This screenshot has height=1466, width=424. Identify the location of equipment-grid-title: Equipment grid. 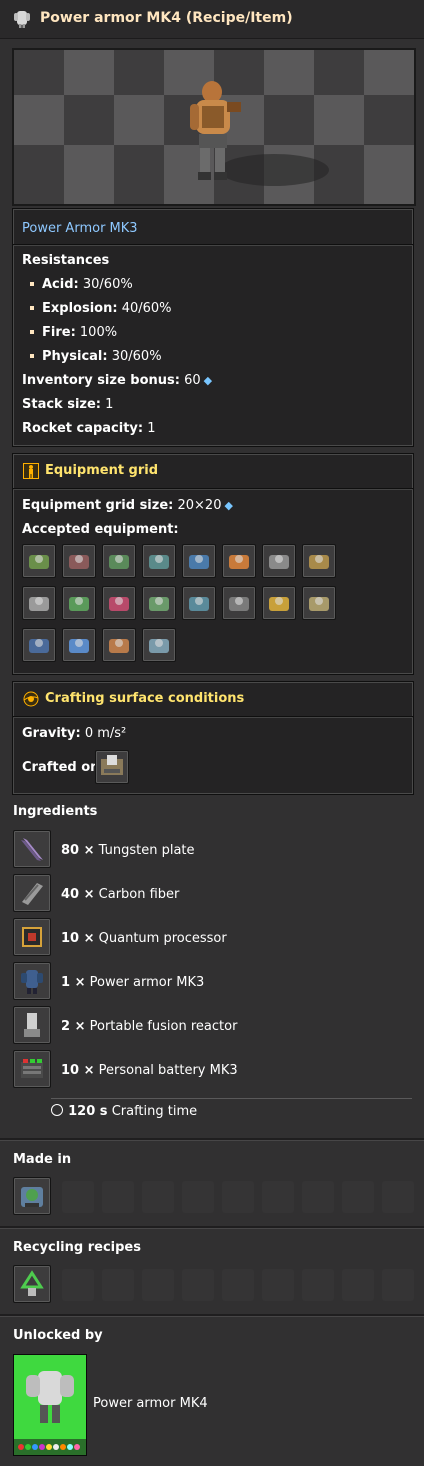
(102, 470).